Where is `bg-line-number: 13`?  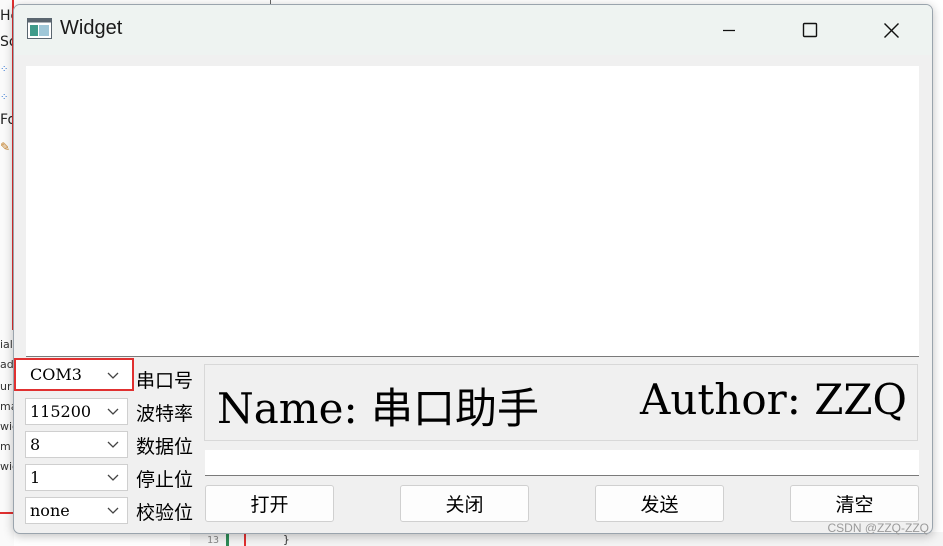 bg-line-number: 13 is located at coordinates (213, 540).